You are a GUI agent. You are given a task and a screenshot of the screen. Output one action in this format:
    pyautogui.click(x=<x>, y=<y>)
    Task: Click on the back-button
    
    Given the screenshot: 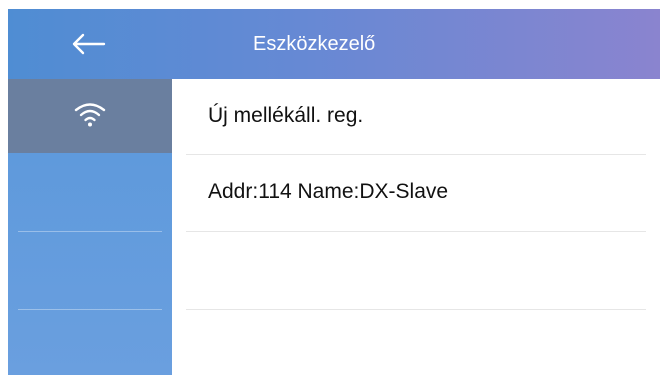 What is the action you would take?
    pyautogui.click(x=88, y=44)
    